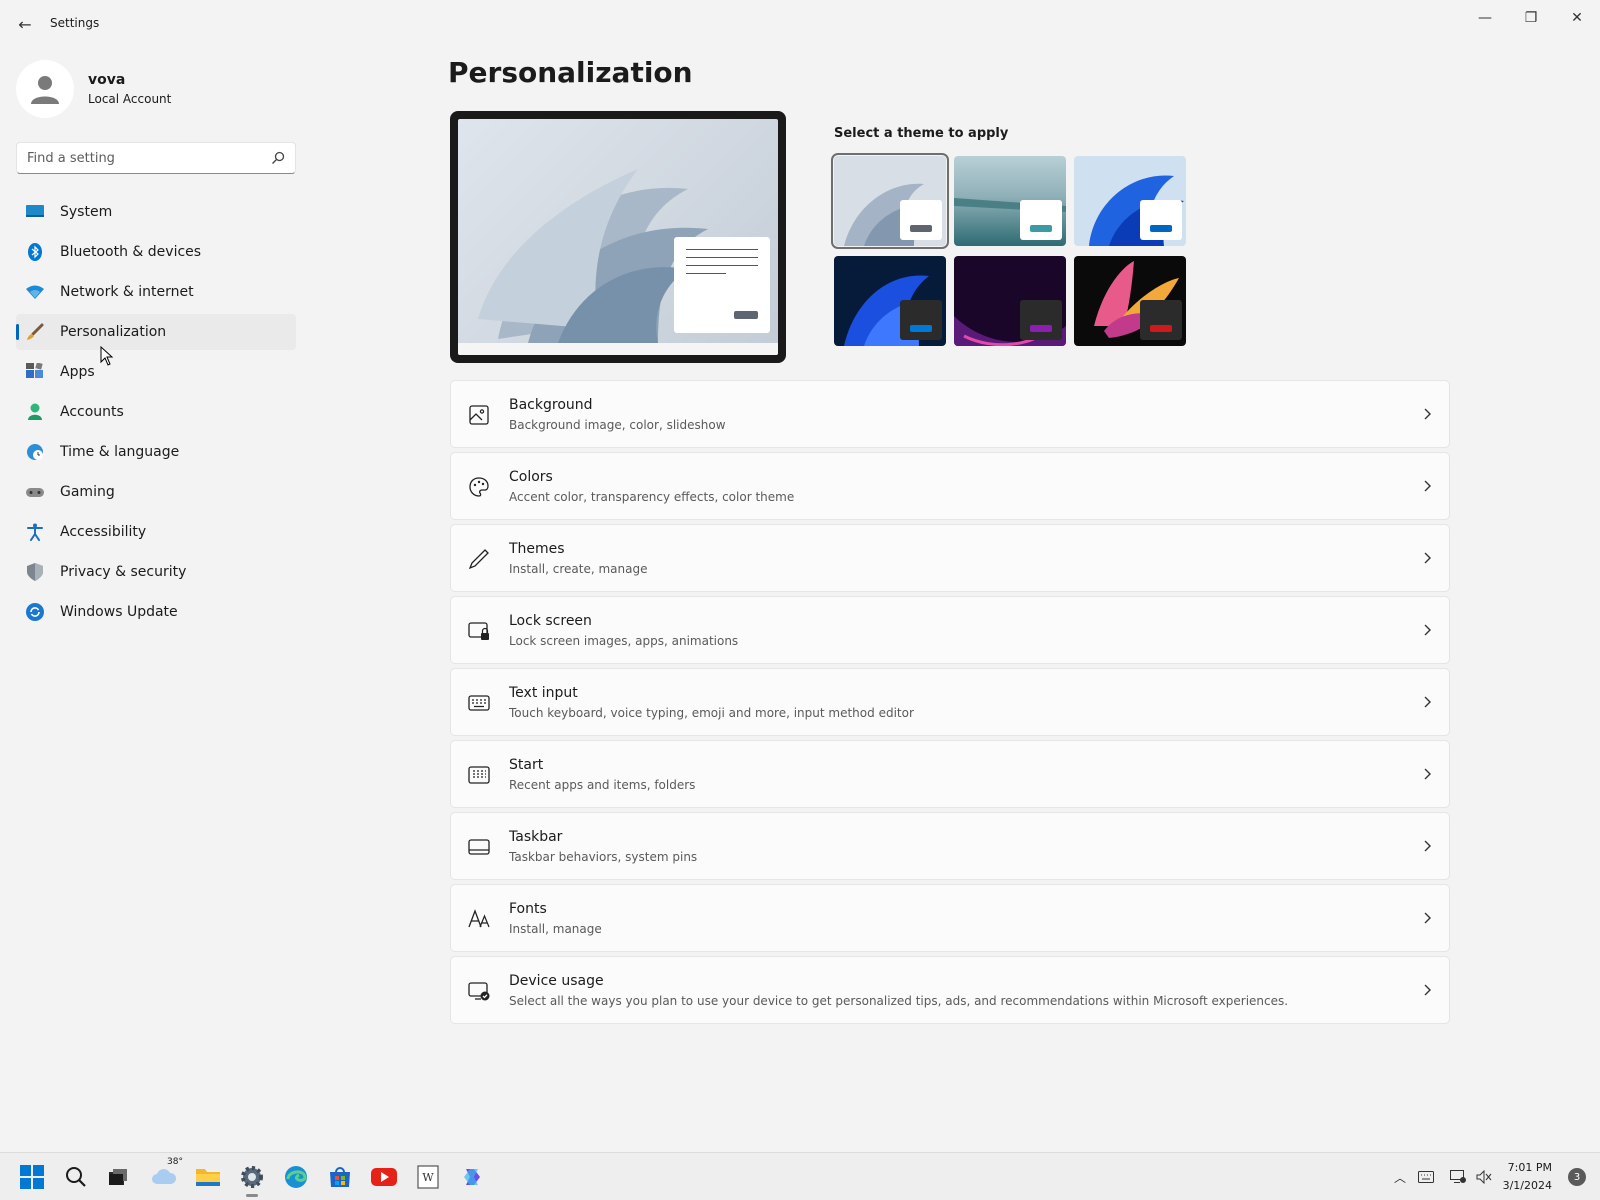 The image size is (1600, 1200). Describe the element at coordinates (950, 558) in the screenshot. I see `setting-themes: Themes Install, create, manage` at that location.